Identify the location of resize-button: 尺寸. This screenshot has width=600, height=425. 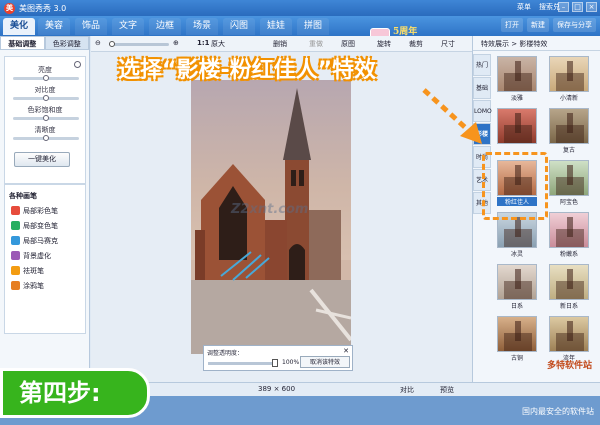
(448, 44).